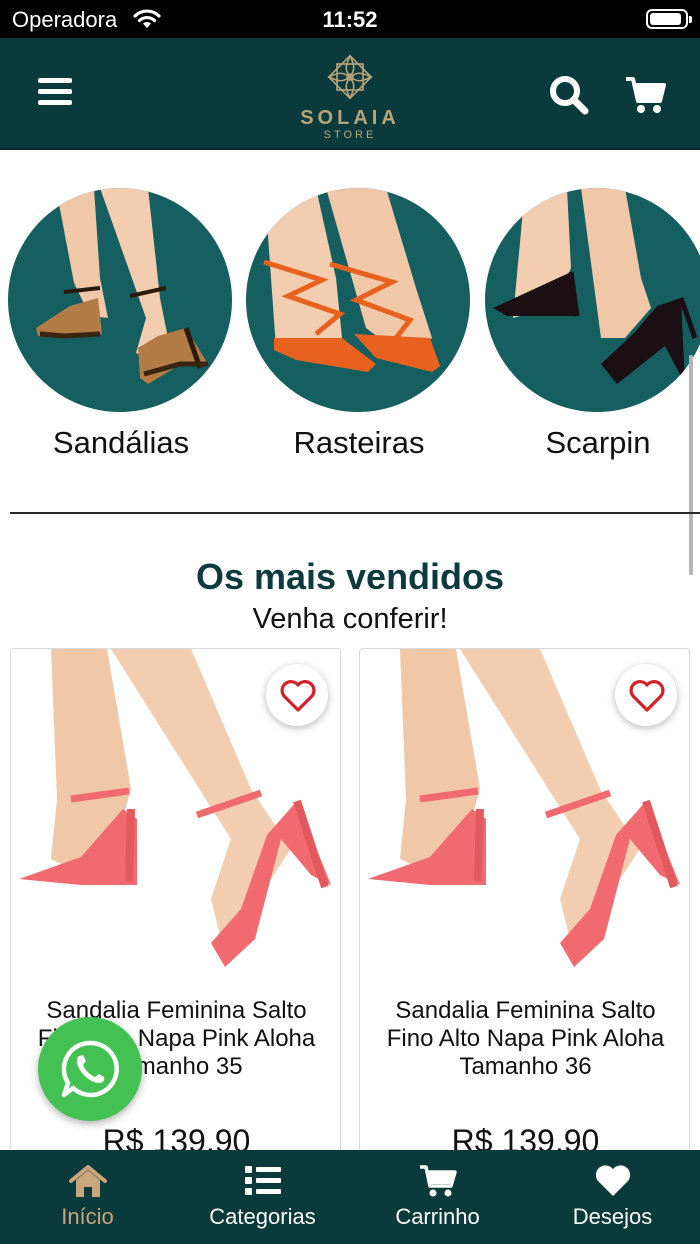  What do you see at coordinates (350, 118) in the screenshot?
I see `logo-brand-text: SOLAIA` at bounding box center [350, 118].